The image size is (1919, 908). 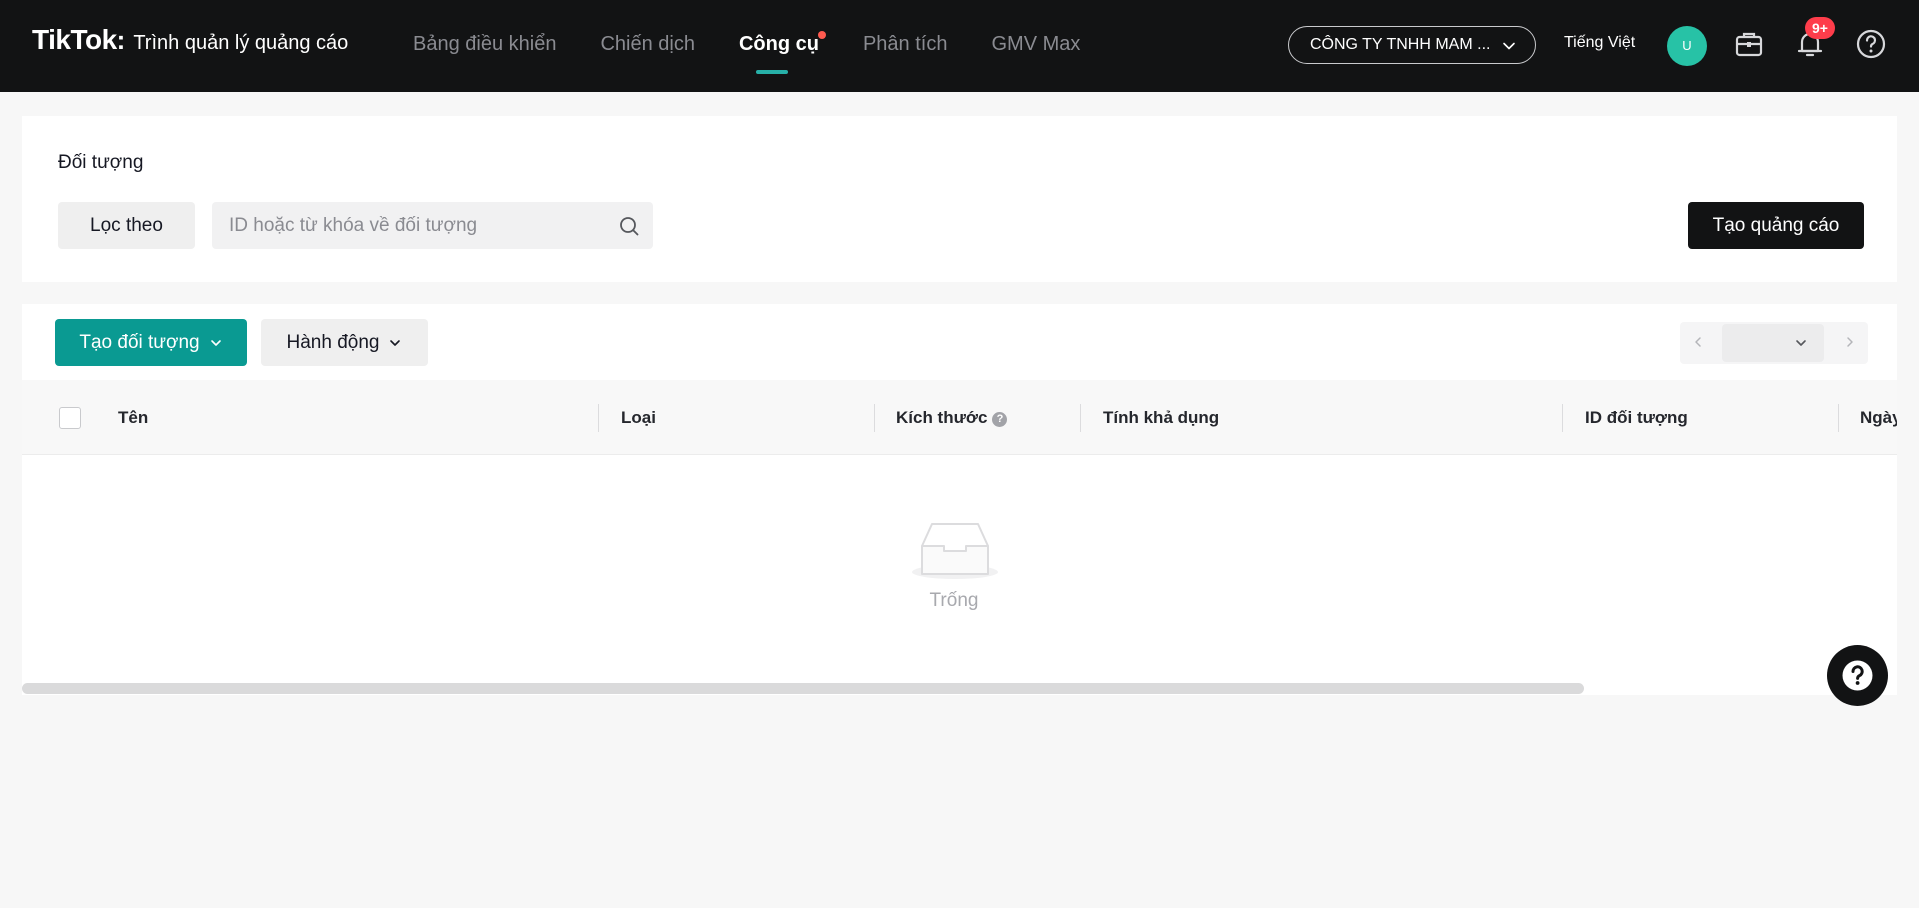 I want to click on avatar: U, so click(x=1687, y=46).